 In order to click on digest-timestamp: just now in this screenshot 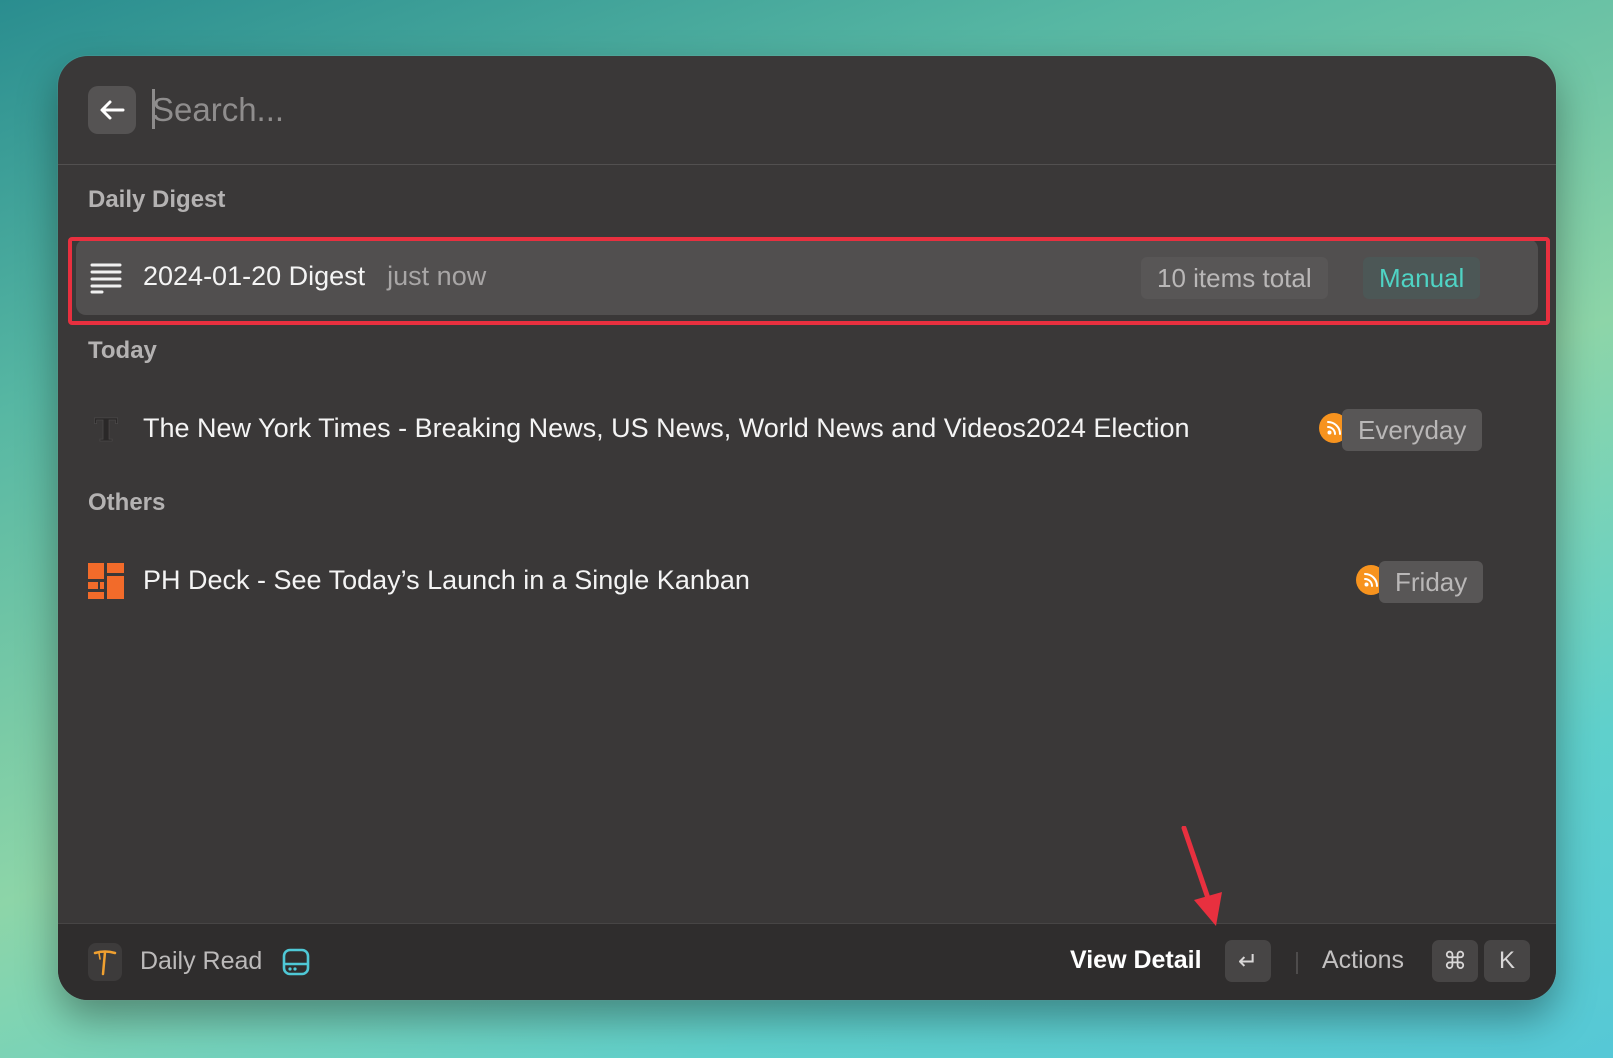, I will do `click(437, 276)`.